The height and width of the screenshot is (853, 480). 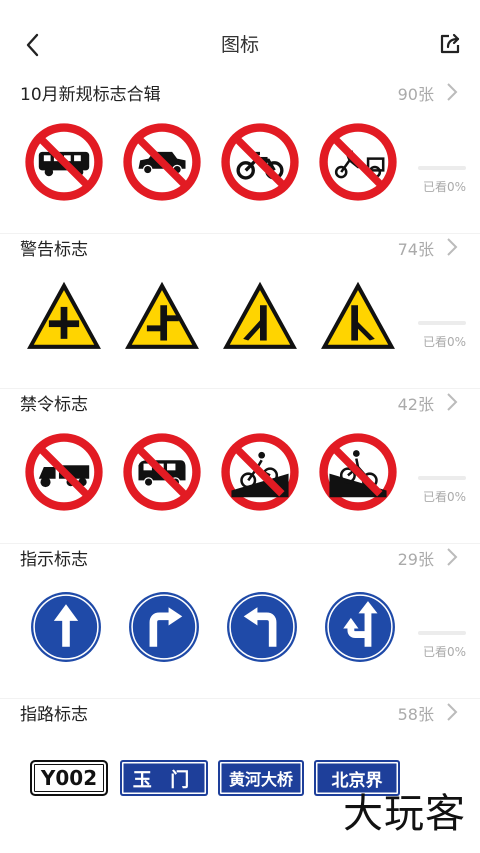 What do you see at coordinates (69, 778) in the screenshot?
I see `route-number-sign: Y002` at bounding box center [69, 778].